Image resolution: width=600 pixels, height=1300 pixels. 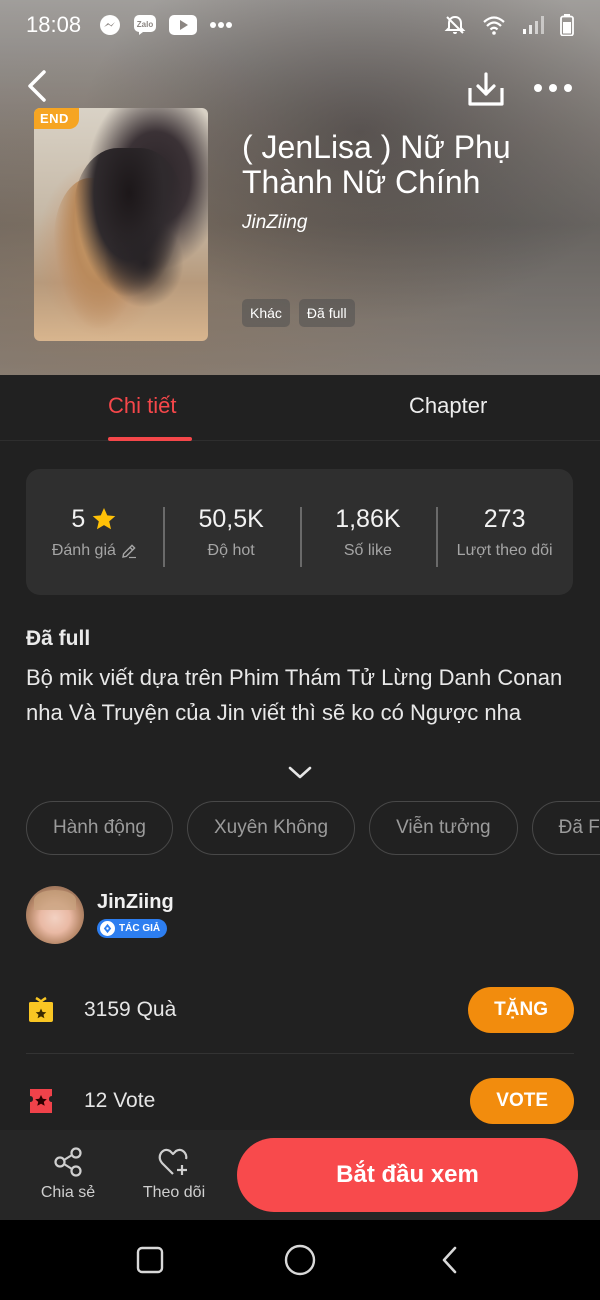 I want to click on tab-chapter: Chapter, so click(x=448, y=406).